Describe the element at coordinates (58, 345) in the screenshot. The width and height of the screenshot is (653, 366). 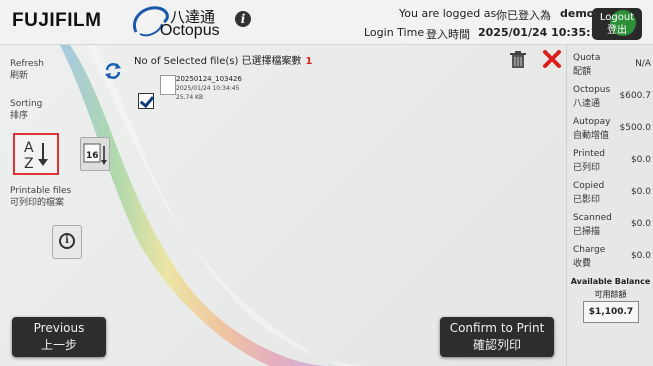
I see `previous-label-cn: 上一步` at that location.